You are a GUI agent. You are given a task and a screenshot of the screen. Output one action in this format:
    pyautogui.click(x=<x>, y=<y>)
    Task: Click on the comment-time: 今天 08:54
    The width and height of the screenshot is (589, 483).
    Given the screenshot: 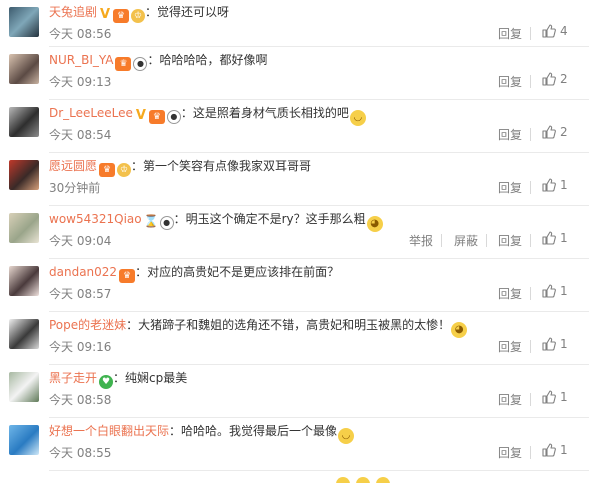 What is the action you would take?
    pyautogui.click(x=80, y=135)
    